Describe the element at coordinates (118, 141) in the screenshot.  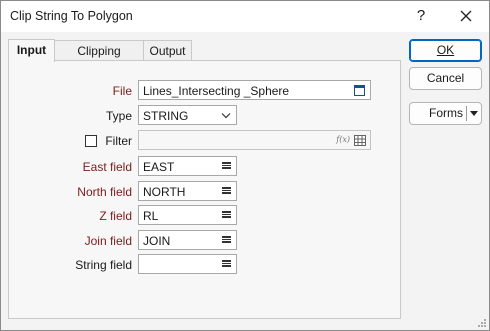
I see `filter-label: Filter` at that location.